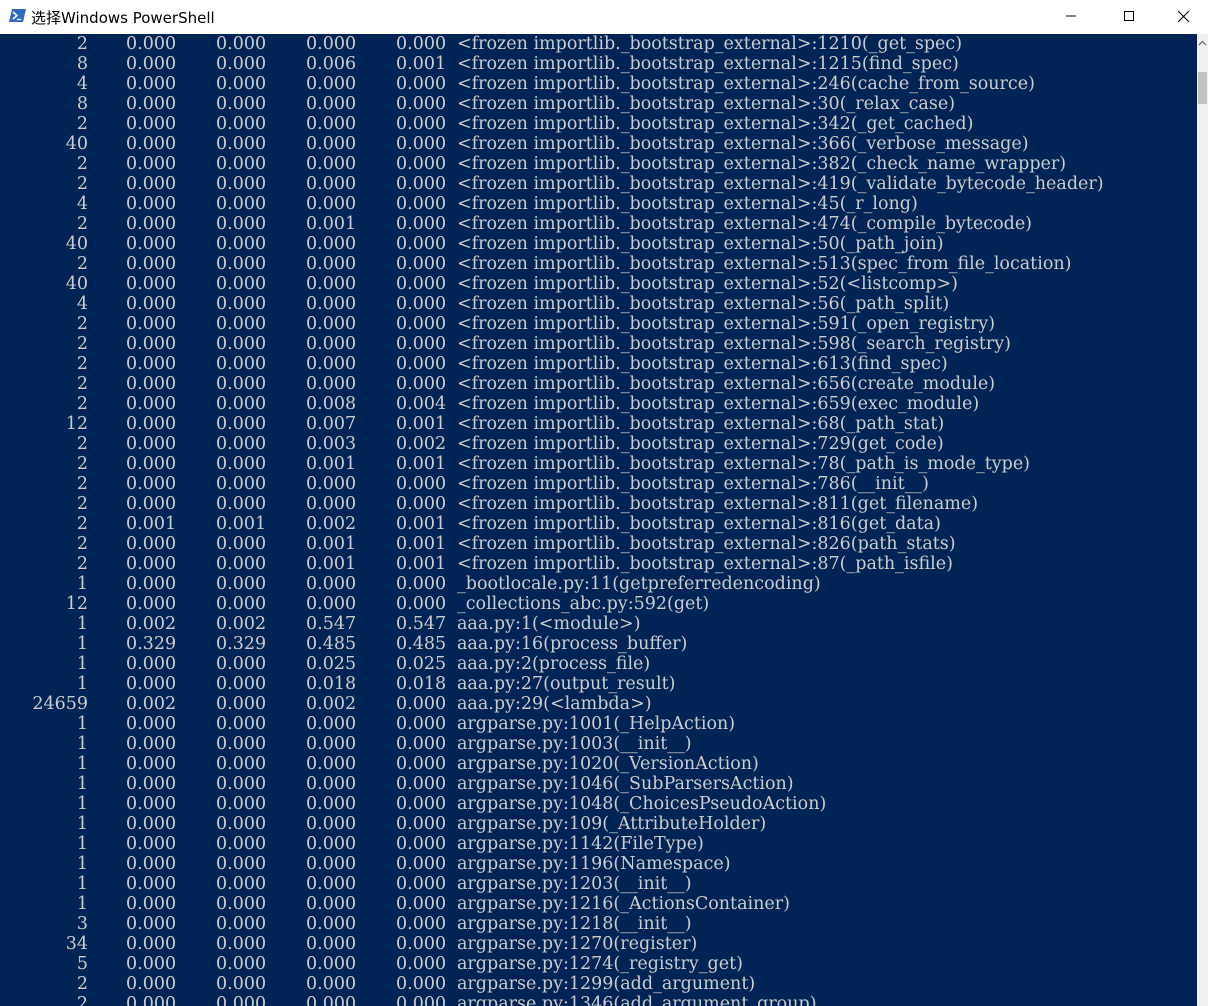 This screenshot has width=1208, height=1006. I want to click on console-cell-ncalls: 3, so click(82, 924).